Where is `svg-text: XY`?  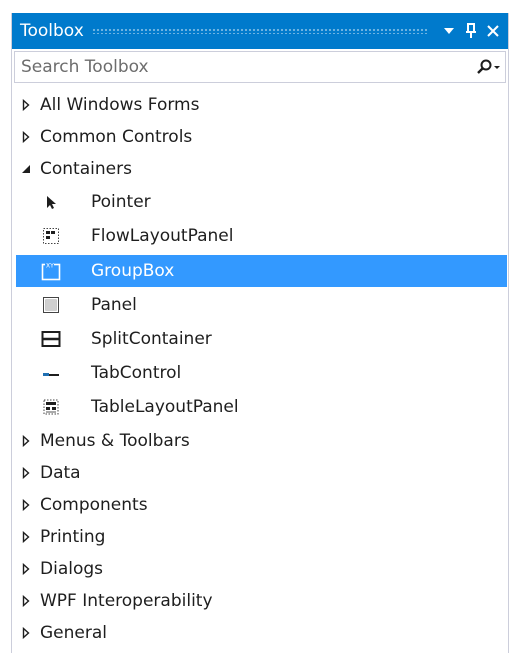 svg-text: XY is located at coordinates (50, 266).